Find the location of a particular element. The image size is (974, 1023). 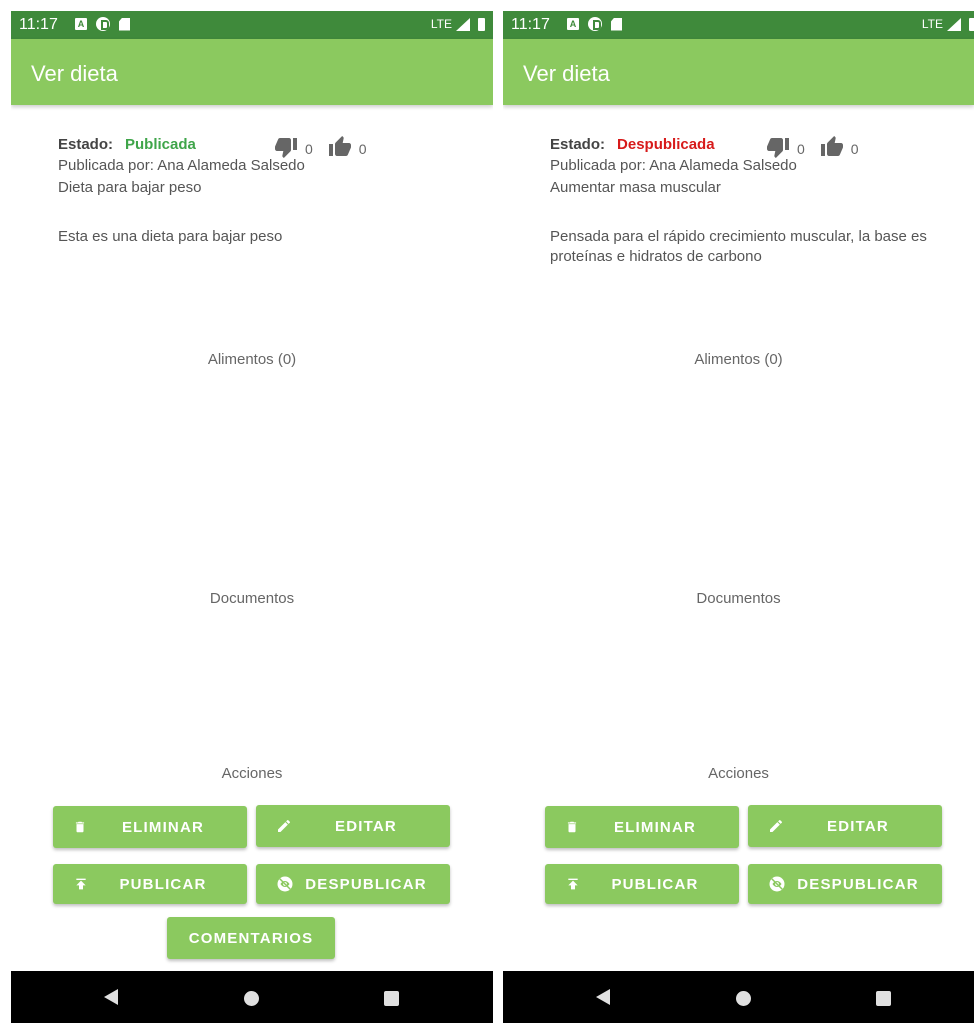

comentarios-label: COMENTARIOS is located at coordinates (251, 938).